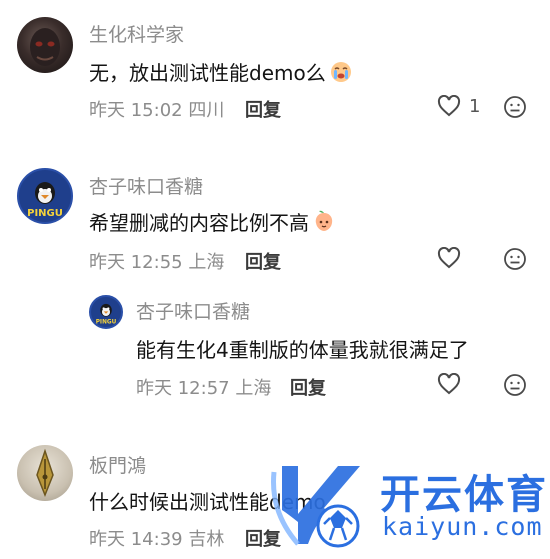  I want to click on comment-text: 无，放出测试性能demo么, so click(221, 72).